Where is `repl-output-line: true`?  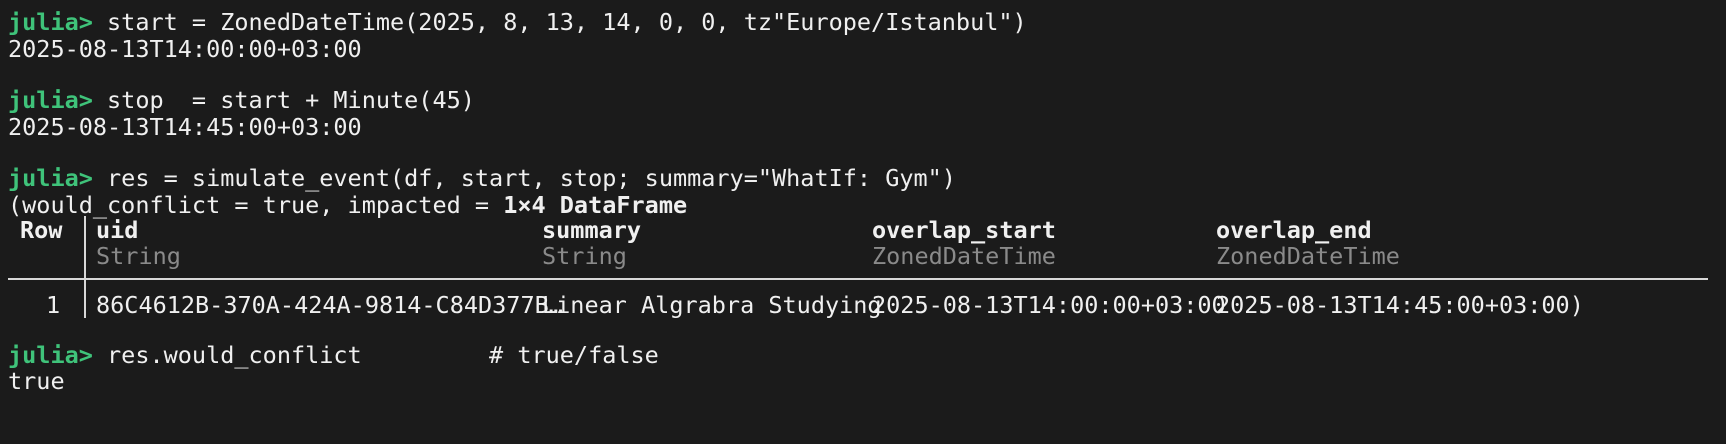 repl-output-line: true is located at coordinates (36, 381).